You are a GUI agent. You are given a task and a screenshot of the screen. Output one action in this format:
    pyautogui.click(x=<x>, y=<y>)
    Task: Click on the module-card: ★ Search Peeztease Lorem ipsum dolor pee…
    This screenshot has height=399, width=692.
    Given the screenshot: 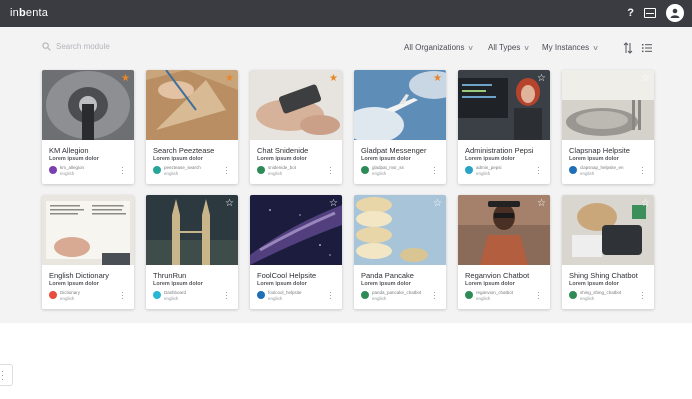 What is the action you would take?
    pyautogui.click(x=192, y=127)
    